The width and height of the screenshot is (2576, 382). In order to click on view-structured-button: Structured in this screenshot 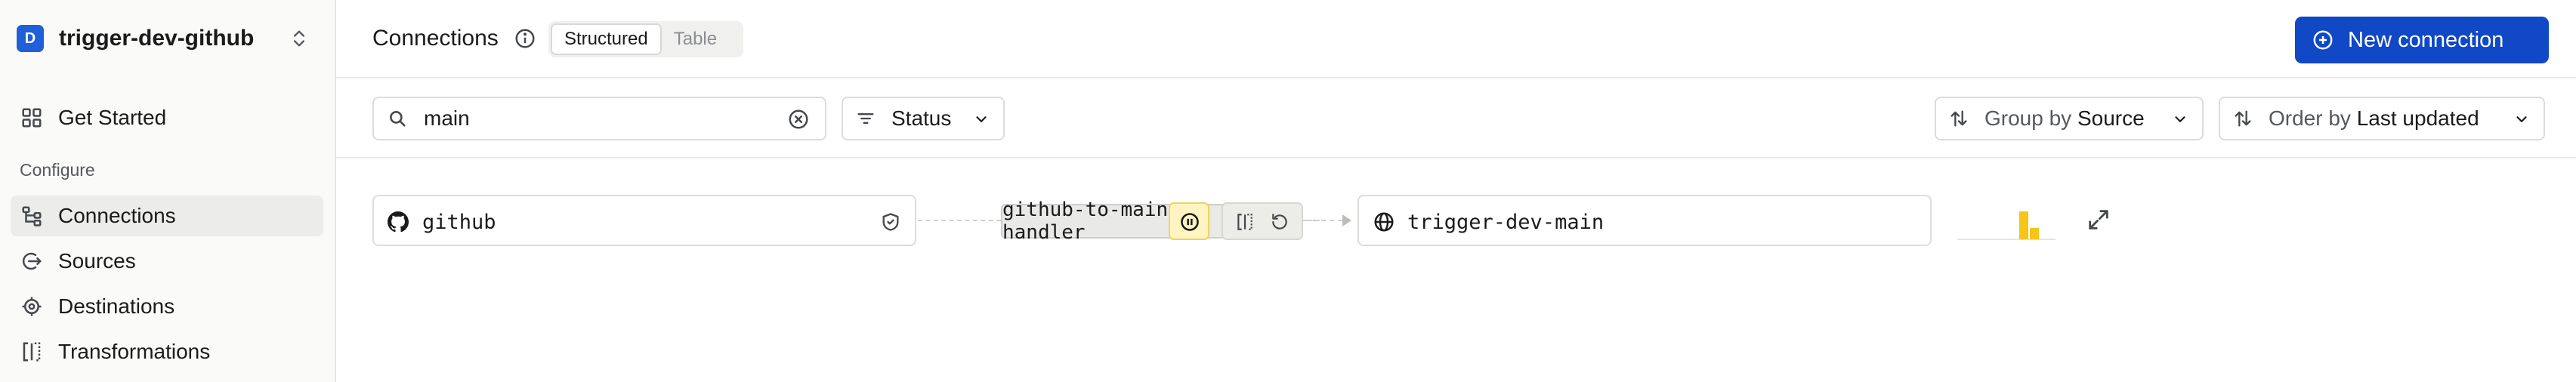, I will do `click(606, 39)`.